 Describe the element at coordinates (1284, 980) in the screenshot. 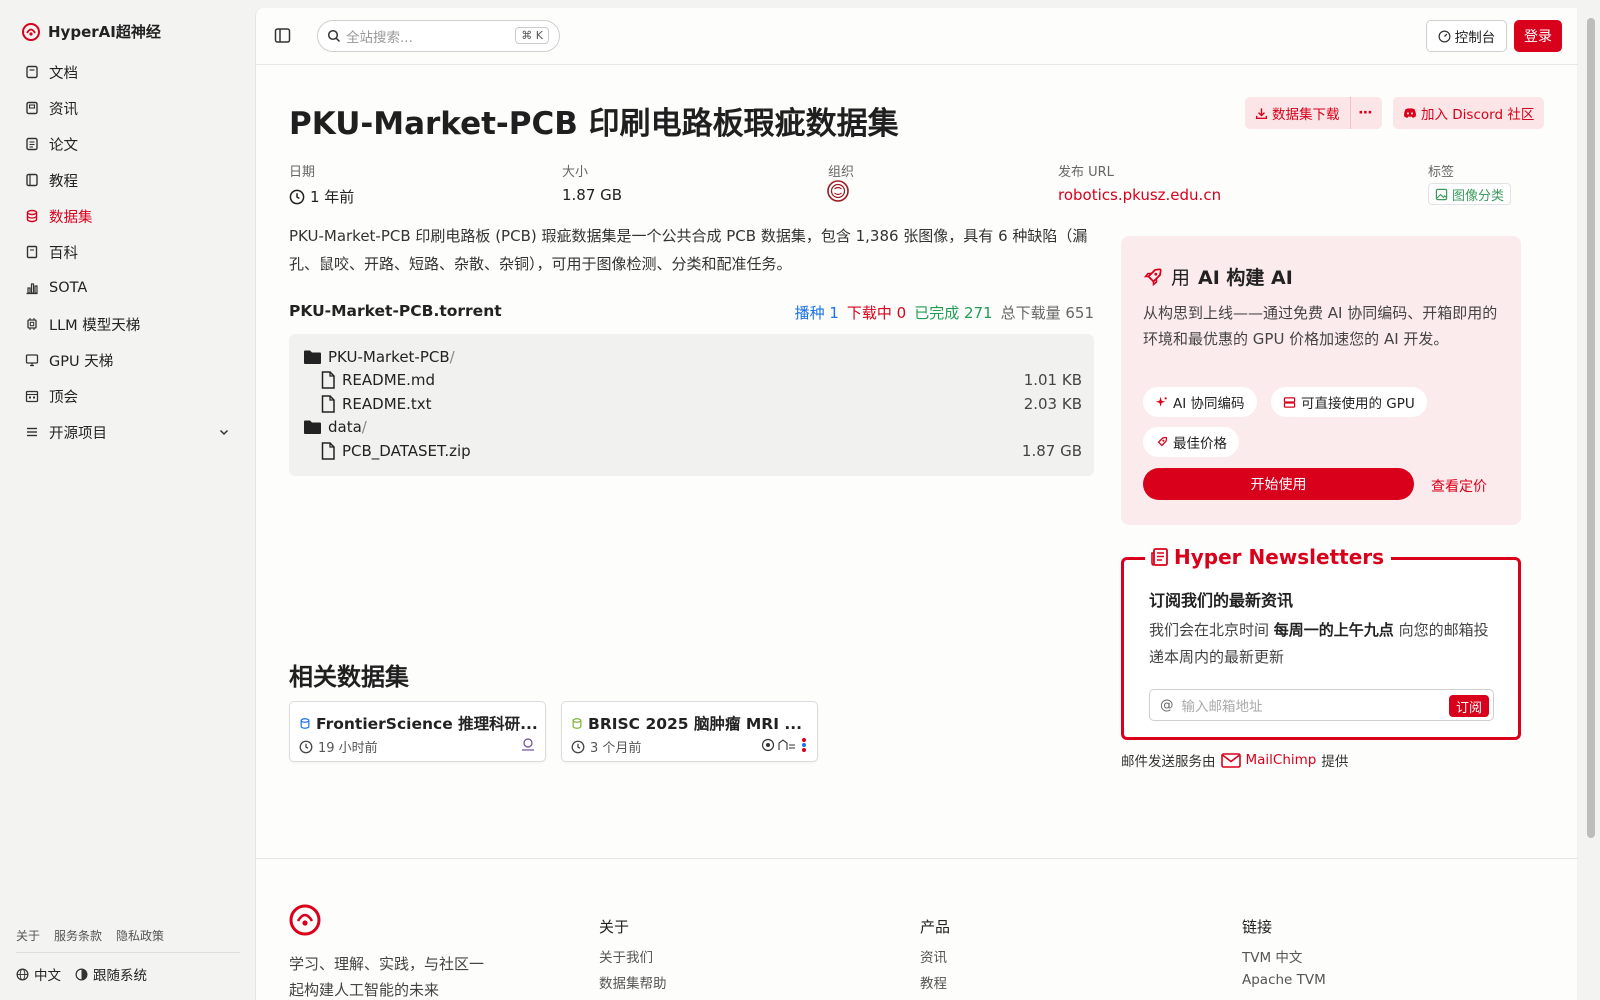

I see `footer-link: Apache TVM` at that location.